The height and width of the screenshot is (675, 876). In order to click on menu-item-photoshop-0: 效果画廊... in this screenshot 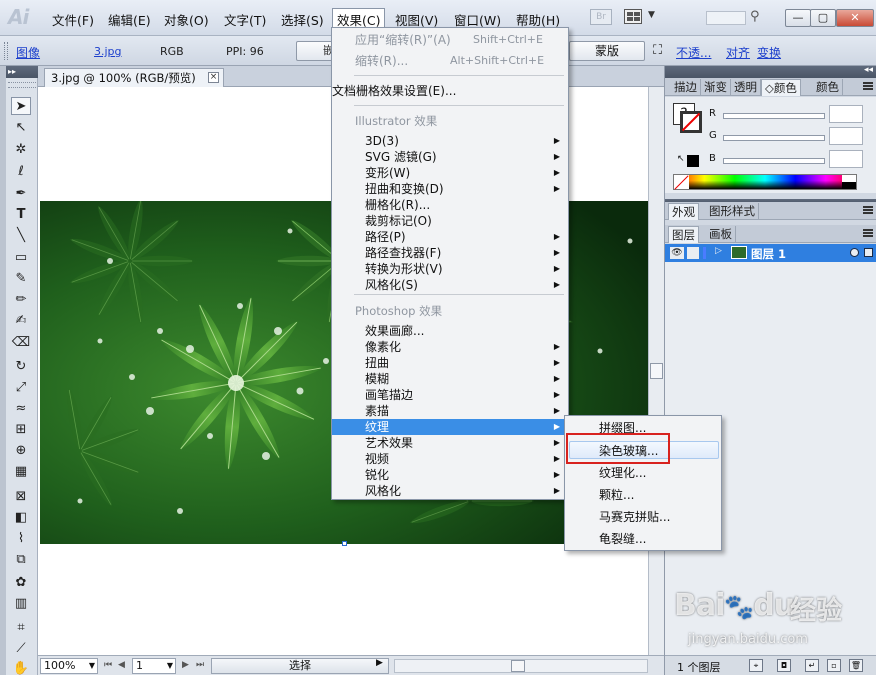, I will do `click(450, 331)`.